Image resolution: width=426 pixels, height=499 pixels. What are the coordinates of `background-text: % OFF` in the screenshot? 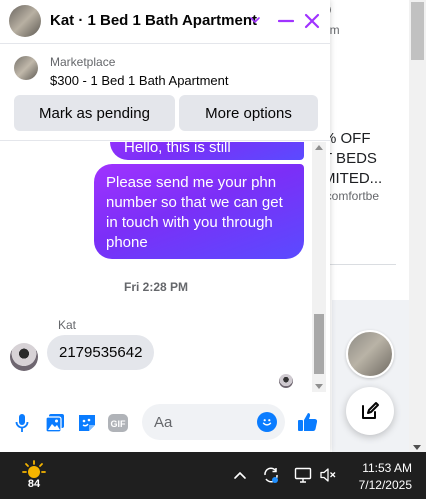 It's located at (347, 138).